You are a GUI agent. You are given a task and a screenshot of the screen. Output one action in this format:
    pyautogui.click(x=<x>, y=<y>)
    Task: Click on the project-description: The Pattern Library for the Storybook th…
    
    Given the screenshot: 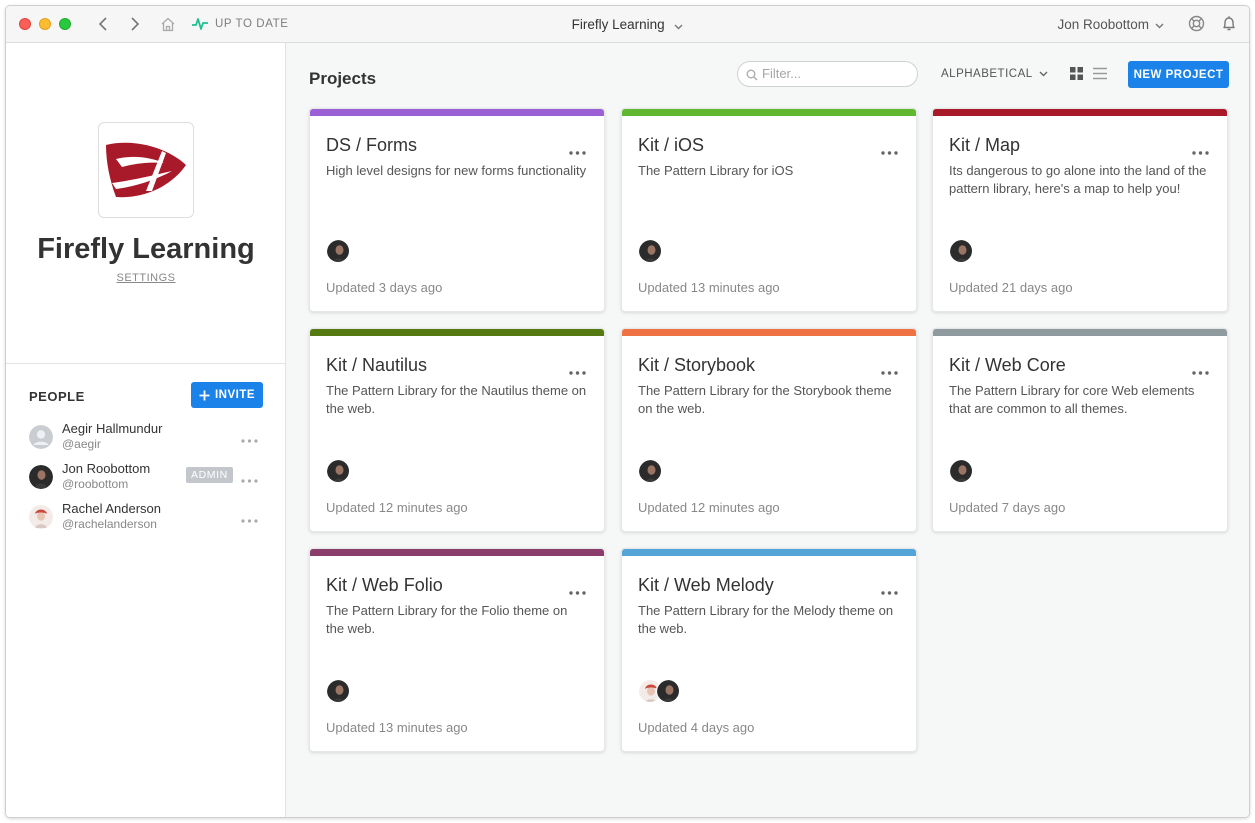 What is the action you would take?
    pyautogui.click(x=765, y=399)
    